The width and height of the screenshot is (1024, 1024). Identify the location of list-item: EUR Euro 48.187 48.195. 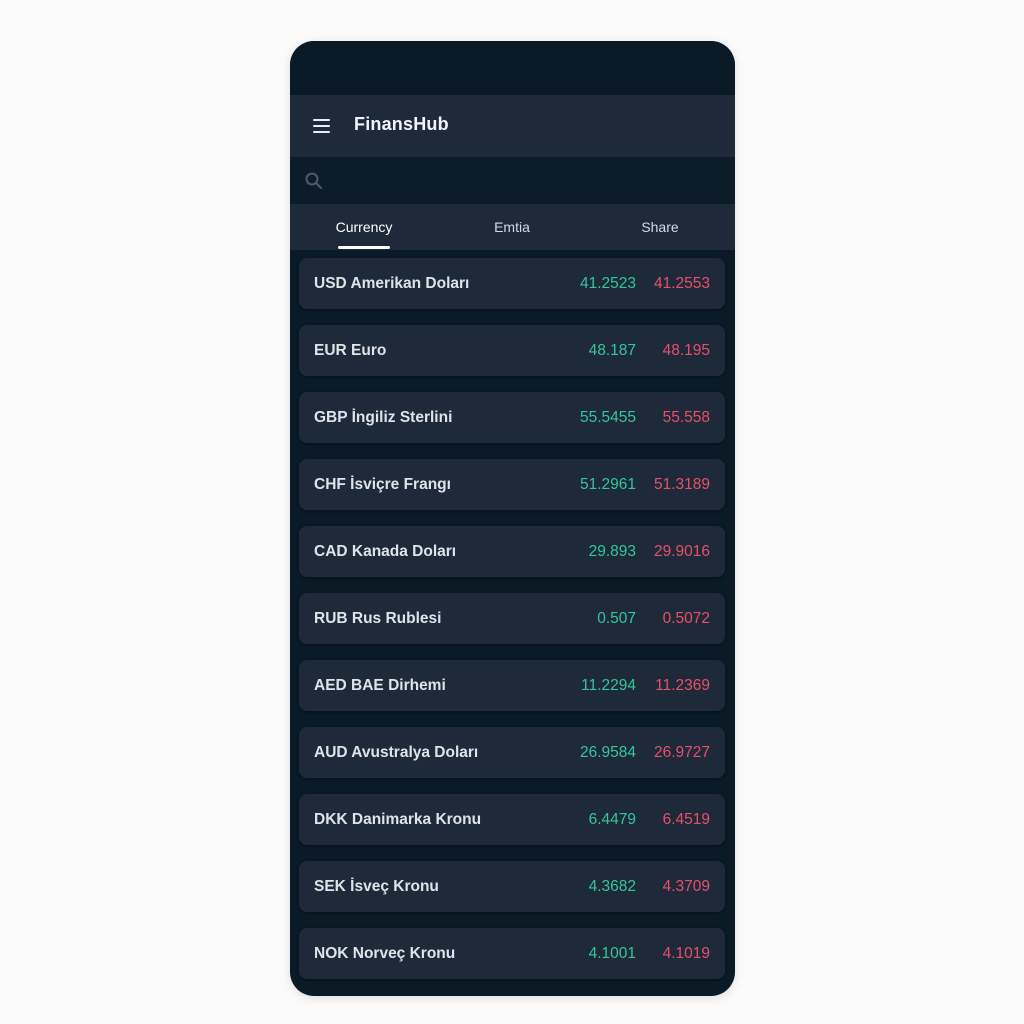
(512, 350).